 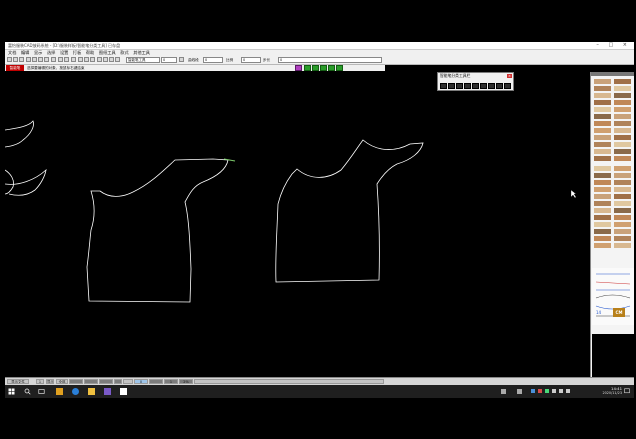 What do you see at coordinates (627, 391) in the screenshot?
I see `notification-icon` at bounding box center [627, 391].